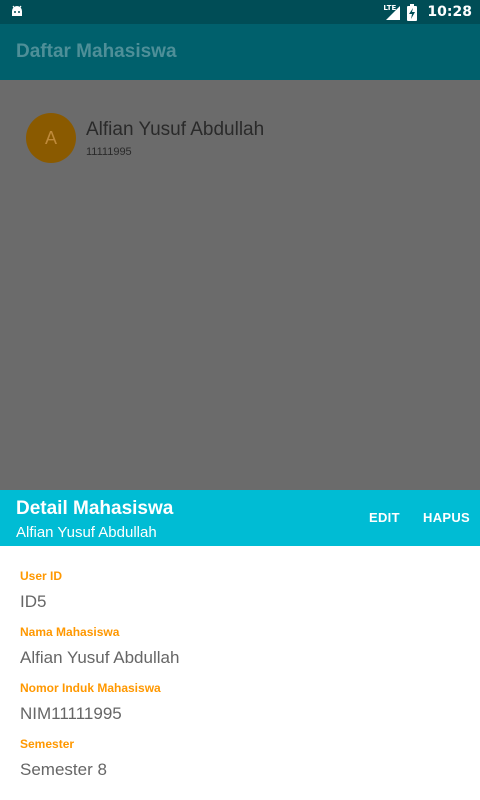 This screenshot has width=480, height=800. I want to click on delete-button: HAPUS, so click(446, 517).